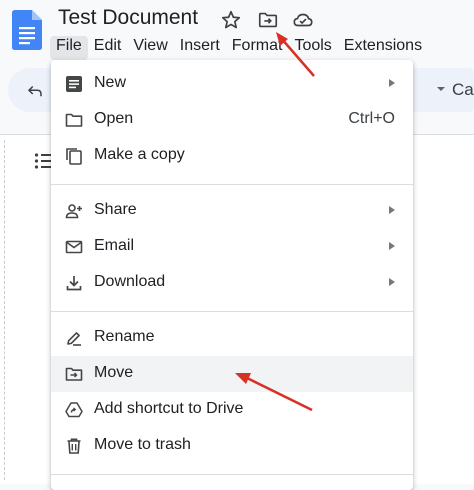 The height and width of the screenshot is (490, 474). I want to click on menu-item-label: Email, so click(114, 245).